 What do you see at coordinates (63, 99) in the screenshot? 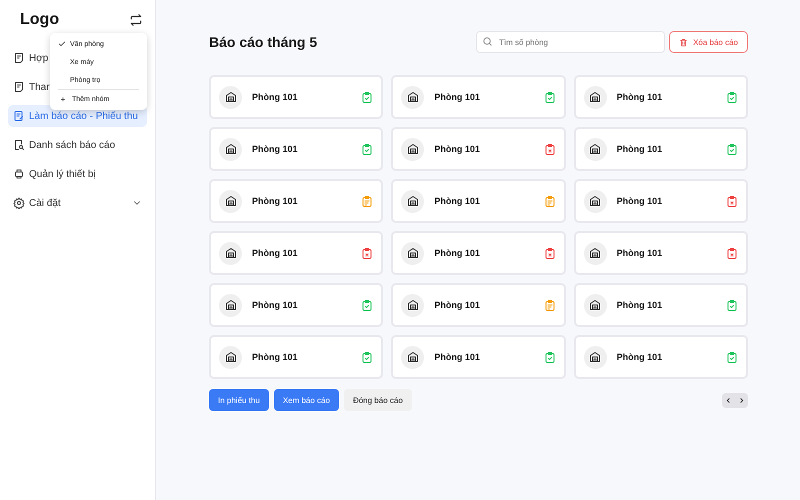
I see `plus-icon: +` at bounding box center [63, 99].